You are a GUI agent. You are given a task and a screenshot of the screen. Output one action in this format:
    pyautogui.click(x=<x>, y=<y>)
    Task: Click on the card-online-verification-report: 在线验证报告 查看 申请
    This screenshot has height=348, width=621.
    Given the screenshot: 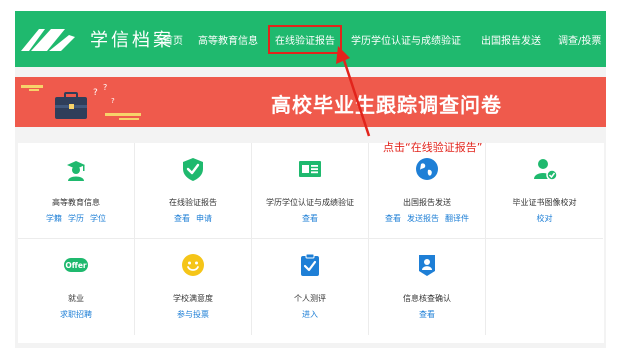 What is the action you would take?
    pyautogui.click(x=193, y=191)
    